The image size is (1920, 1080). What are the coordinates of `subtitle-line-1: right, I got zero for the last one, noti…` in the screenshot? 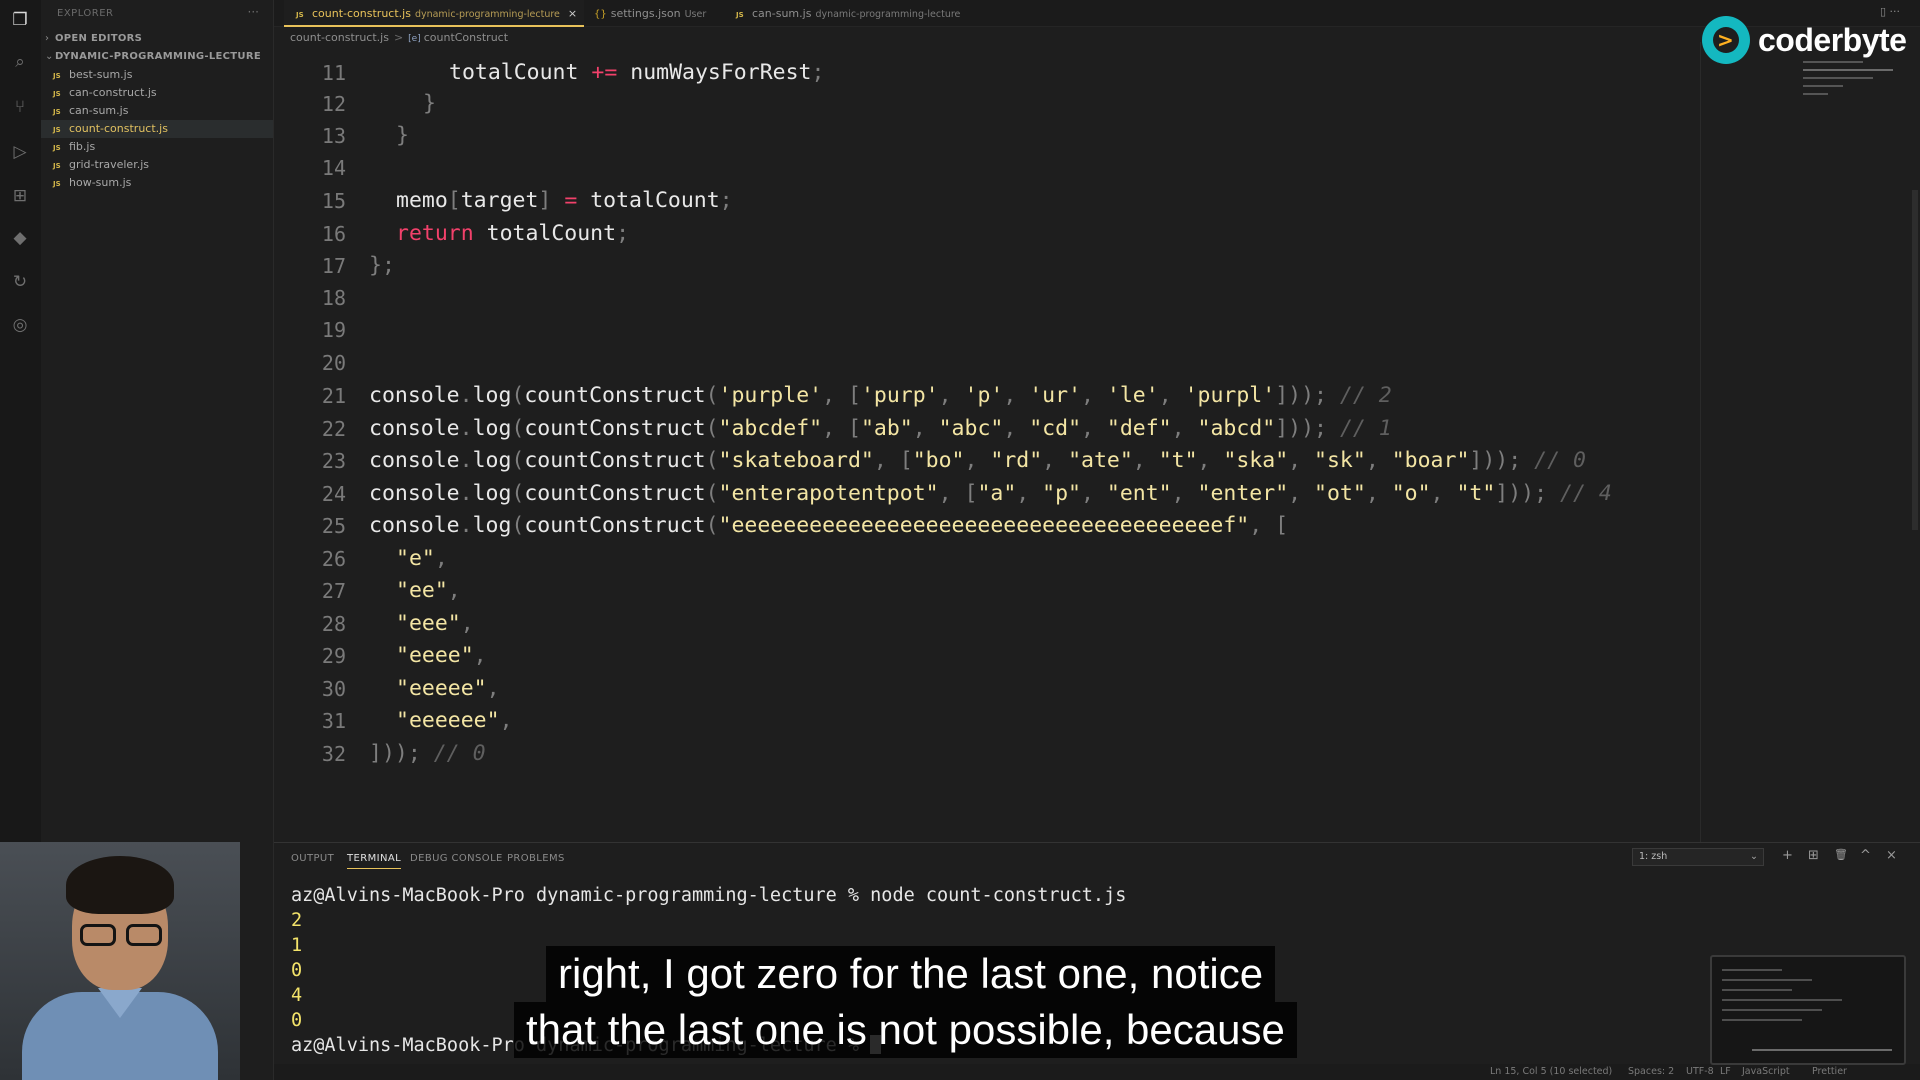 It's located at (911, 974).